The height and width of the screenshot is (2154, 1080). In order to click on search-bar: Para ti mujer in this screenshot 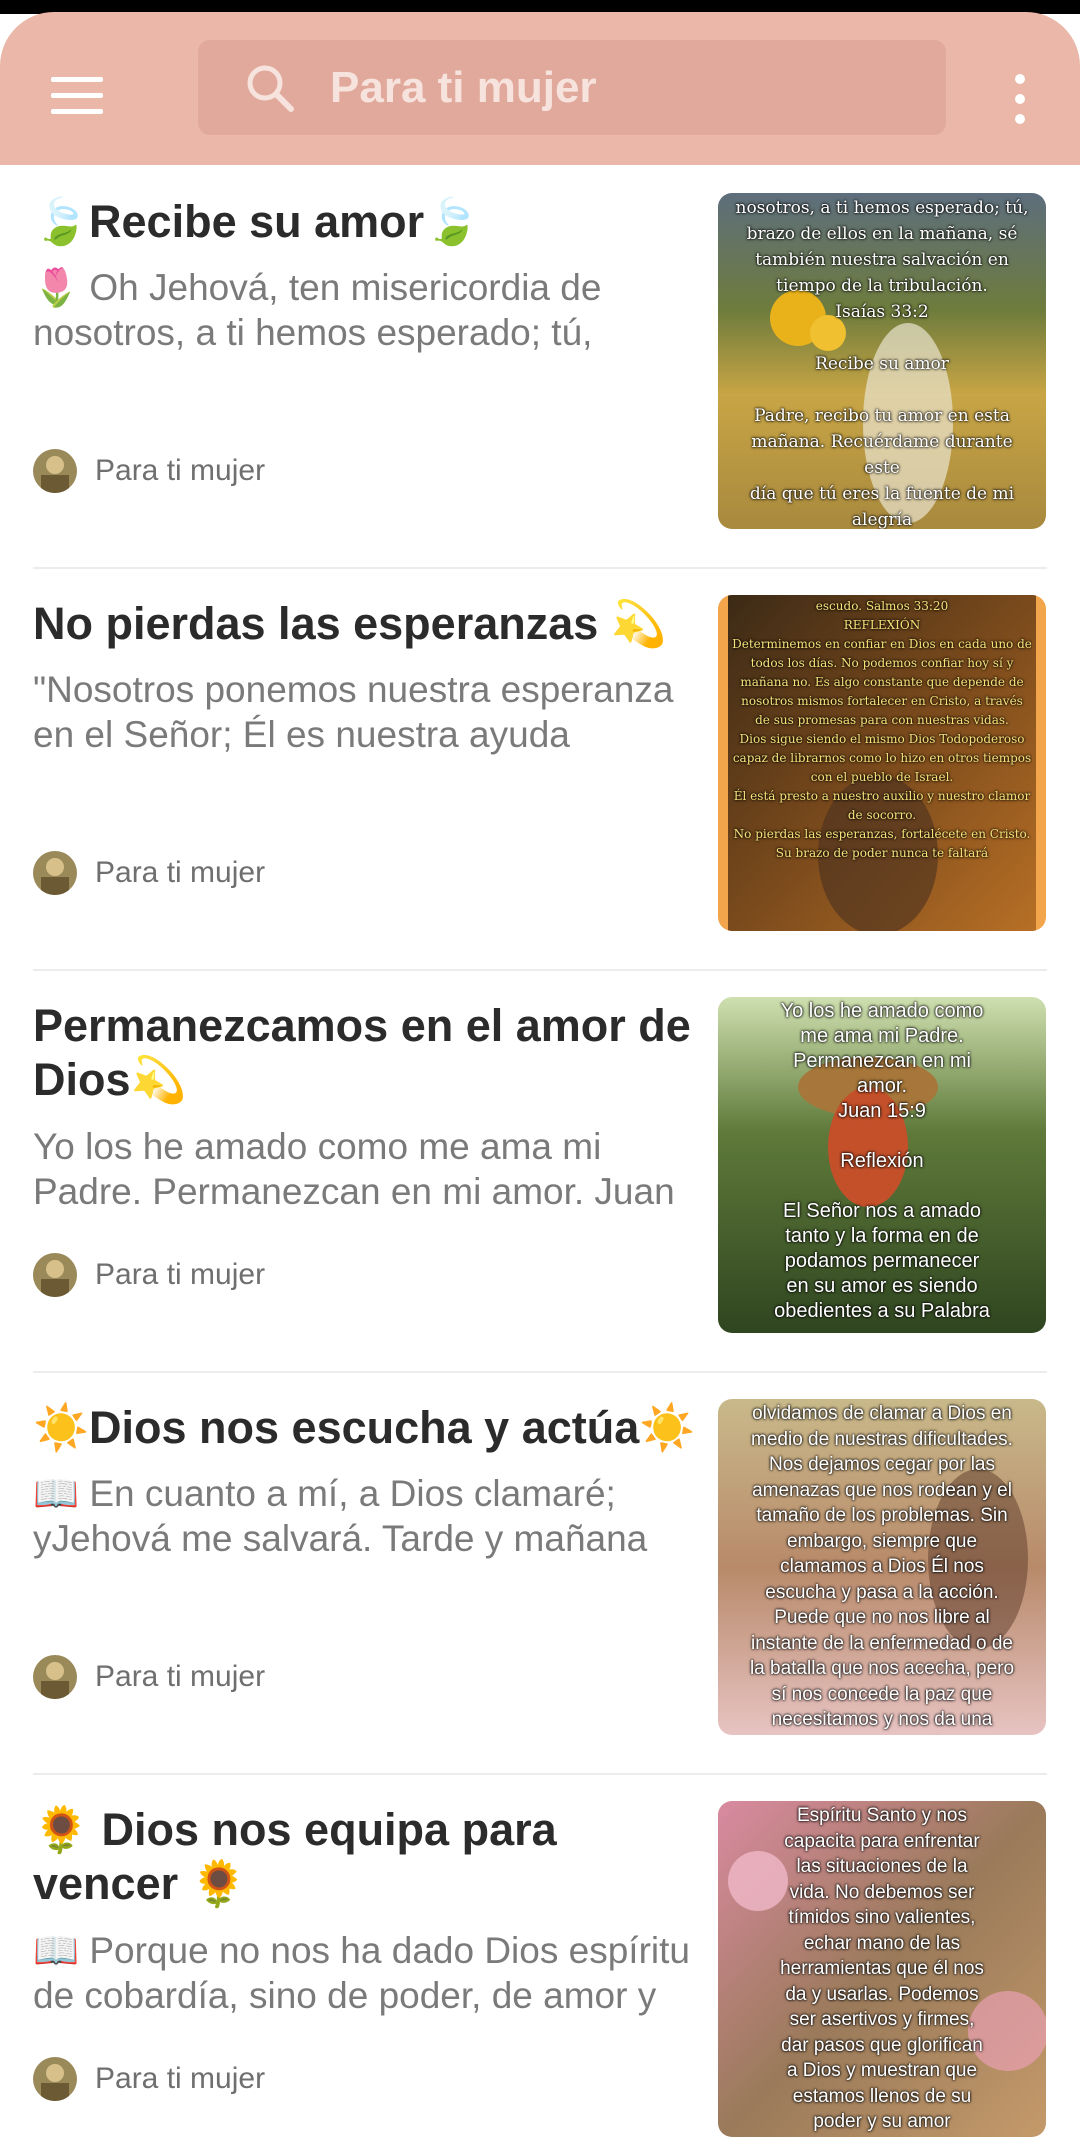, I will do `click(572, 87)`.